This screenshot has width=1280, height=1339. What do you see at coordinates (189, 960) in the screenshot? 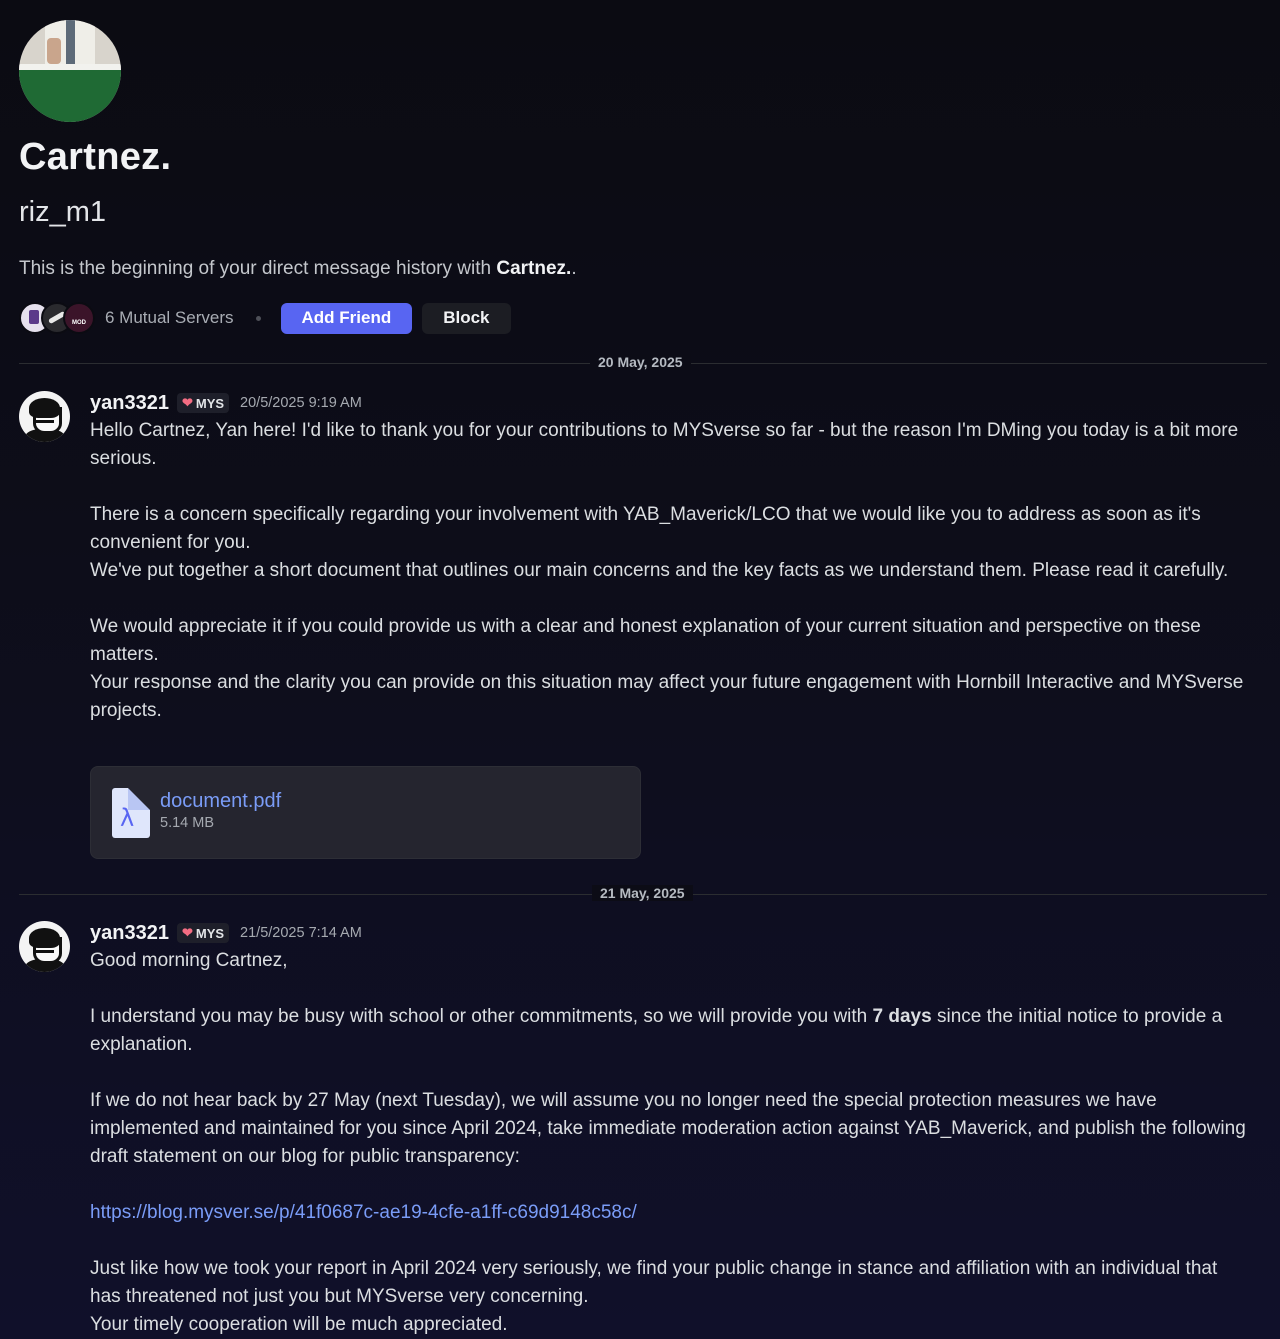
I see `message-line: Good morning Cartnez,` at bounding box center [189, 960].